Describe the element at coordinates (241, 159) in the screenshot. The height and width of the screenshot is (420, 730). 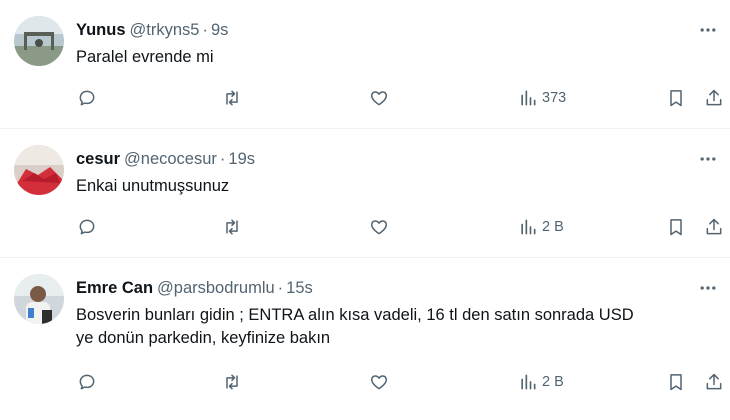
I see `timestamp: 19s` at that location.